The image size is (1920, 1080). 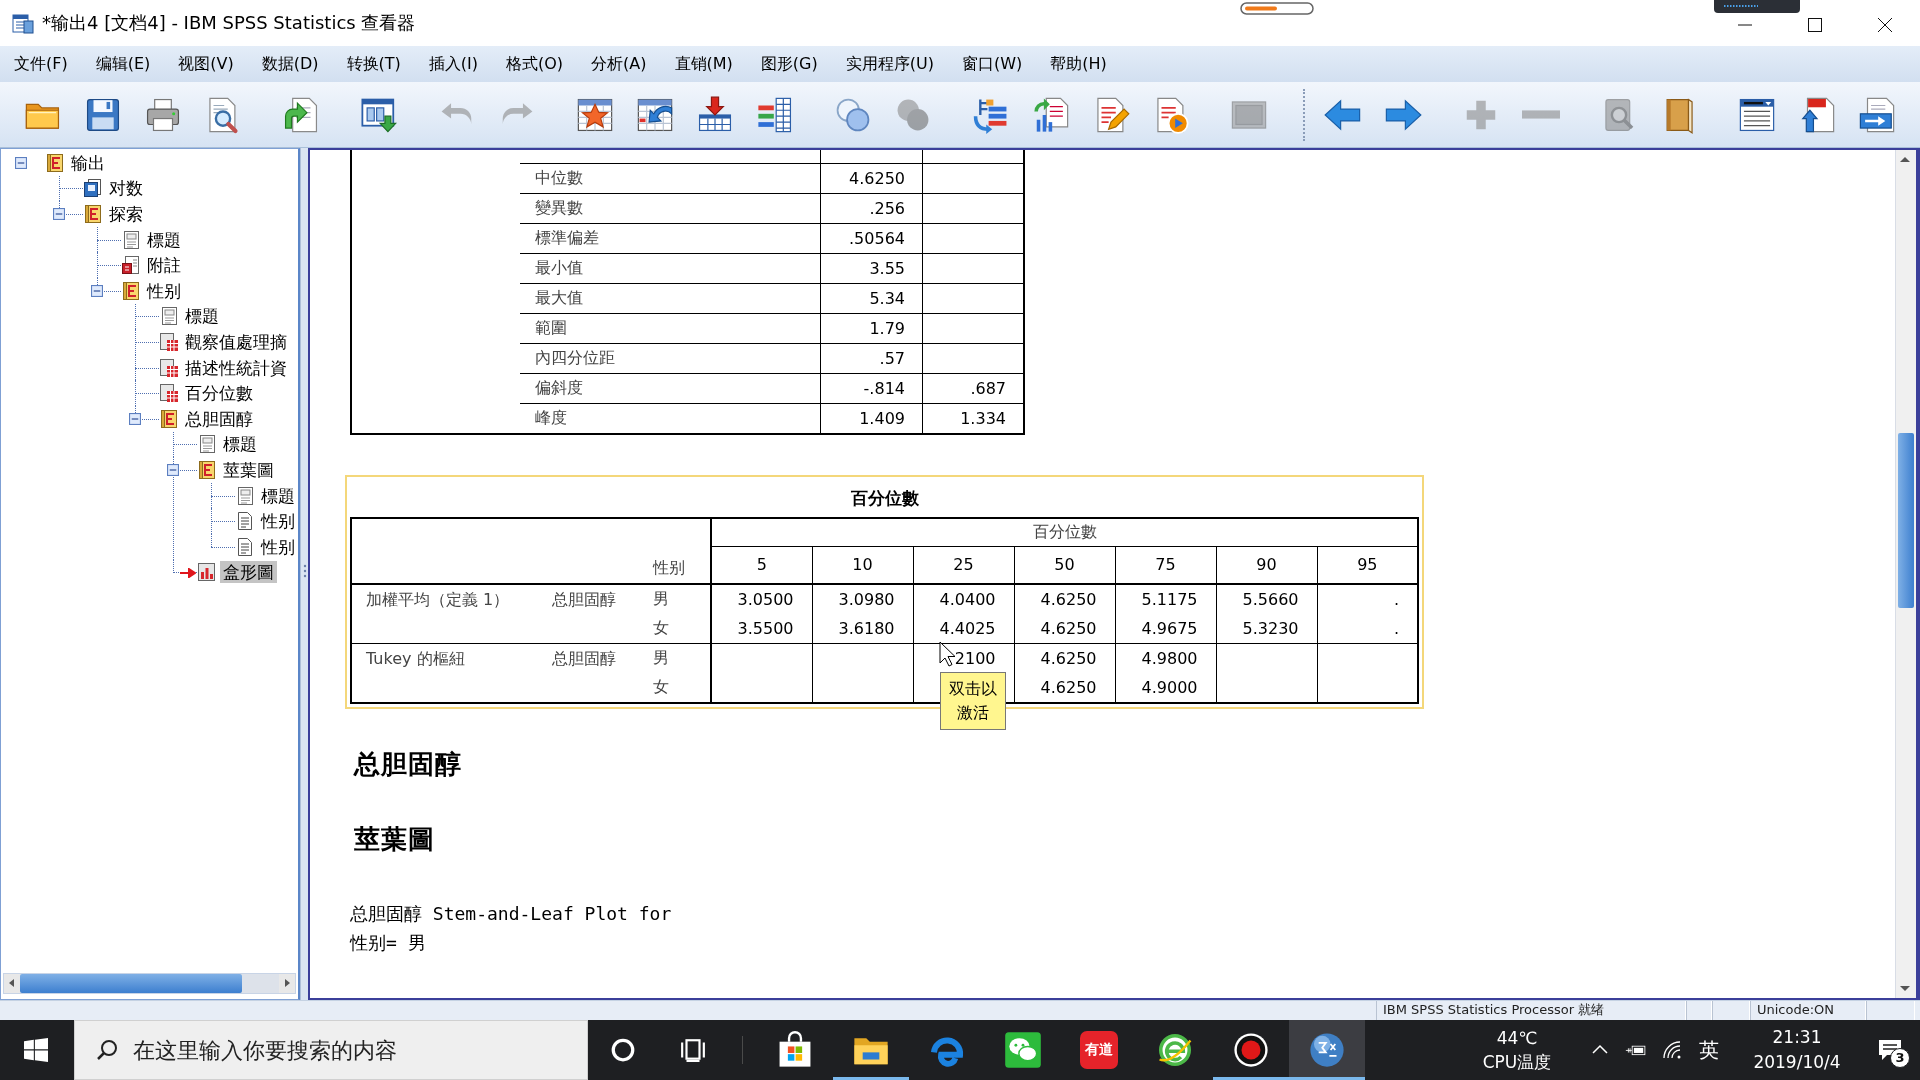 What do you see at coordinates (1166, 628) in the screenshot?
I see `table-cell: 4.9675` at bounding box center [1166, 628].